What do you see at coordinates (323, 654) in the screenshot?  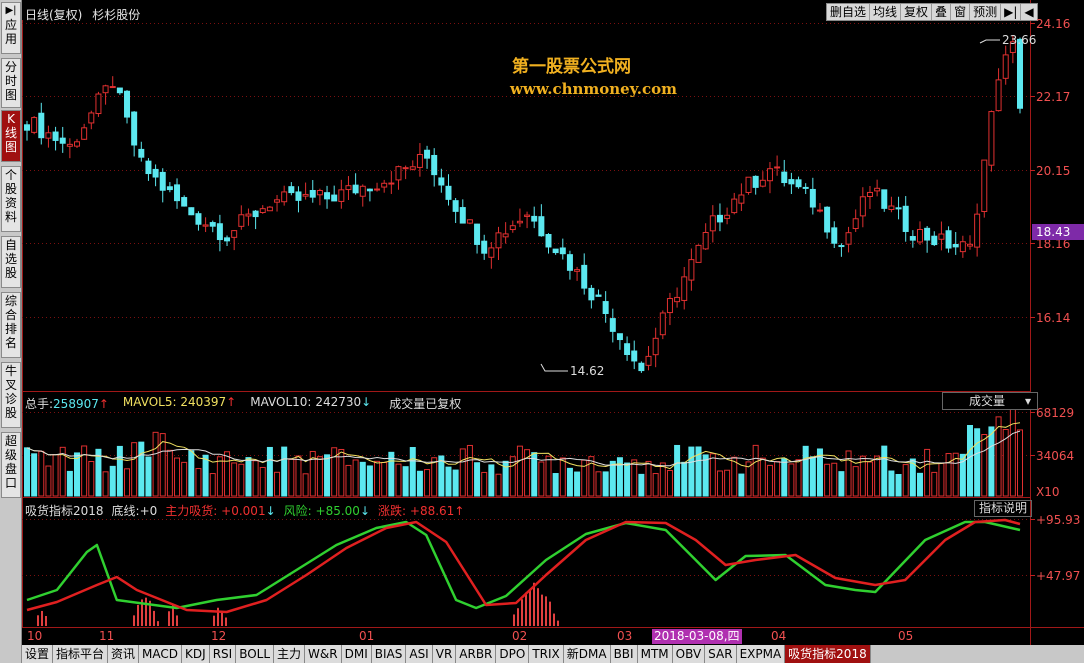 I see `tab-wr: W&R` at bounding box center [323, 654].